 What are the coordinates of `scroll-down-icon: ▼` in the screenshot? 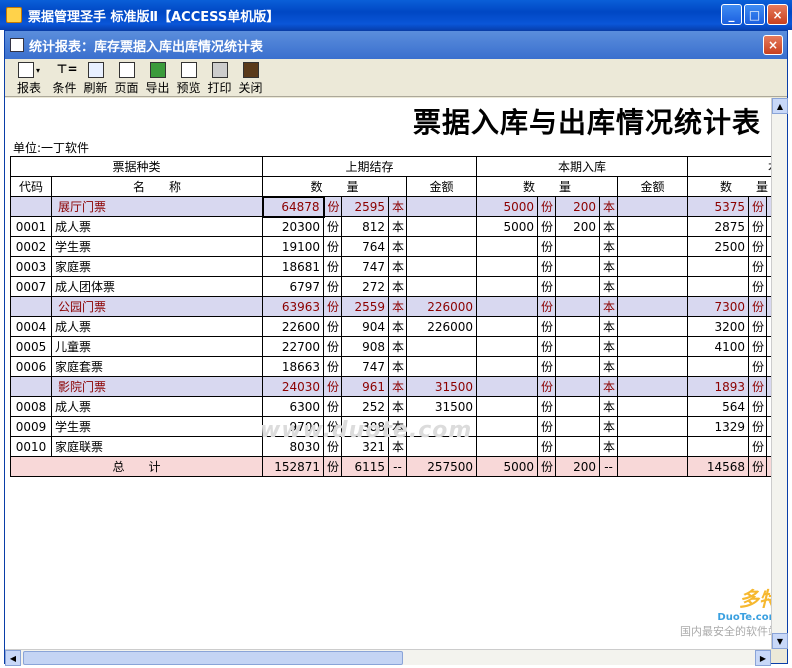 It's located at (780, 641).